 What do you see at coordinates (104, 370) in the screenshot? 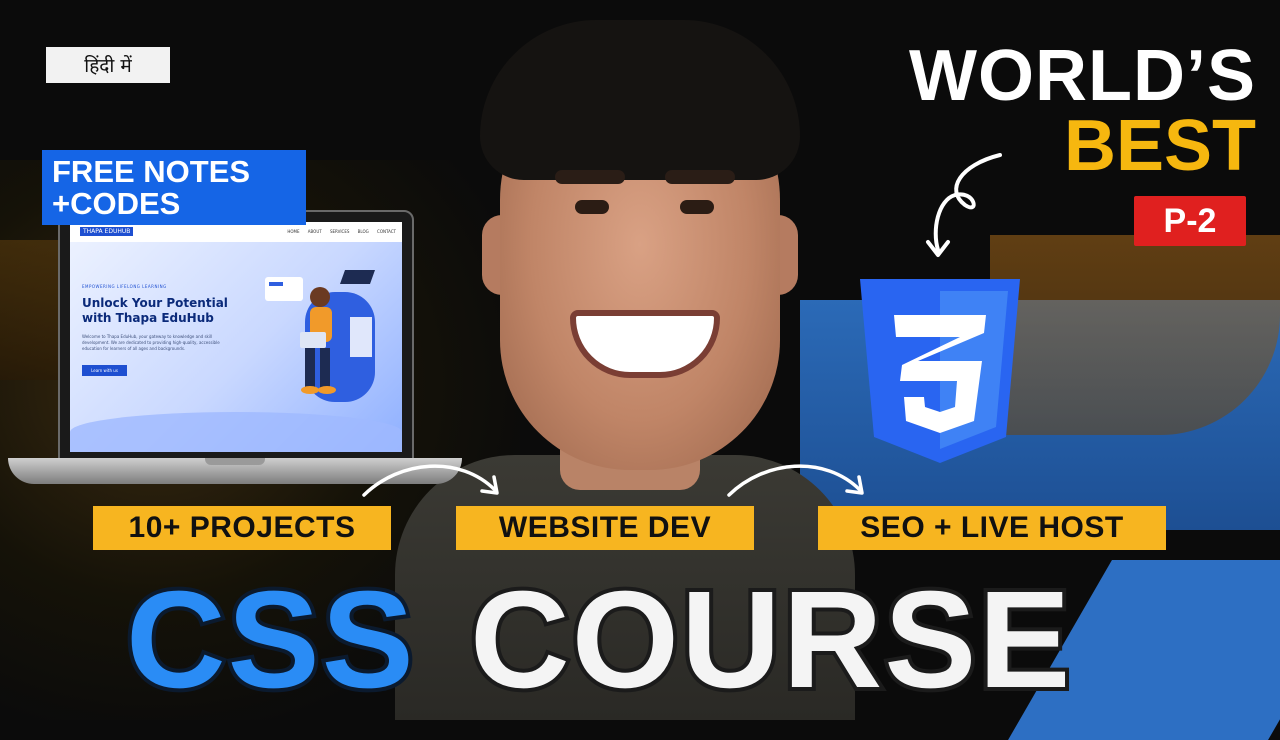
I see `website-cta-button: Learn with us` at bounding box center [104, 370].